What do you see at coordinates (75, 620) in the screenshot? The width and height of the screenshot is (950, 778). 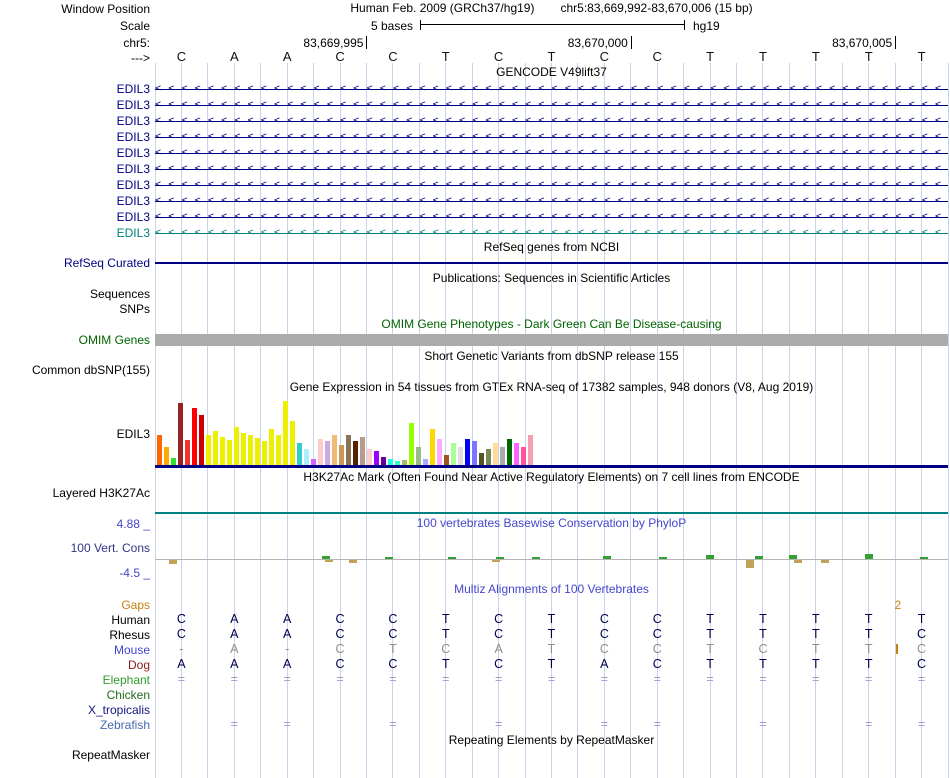 I see `species-label-human: Human` at bounding box center [75, 620].